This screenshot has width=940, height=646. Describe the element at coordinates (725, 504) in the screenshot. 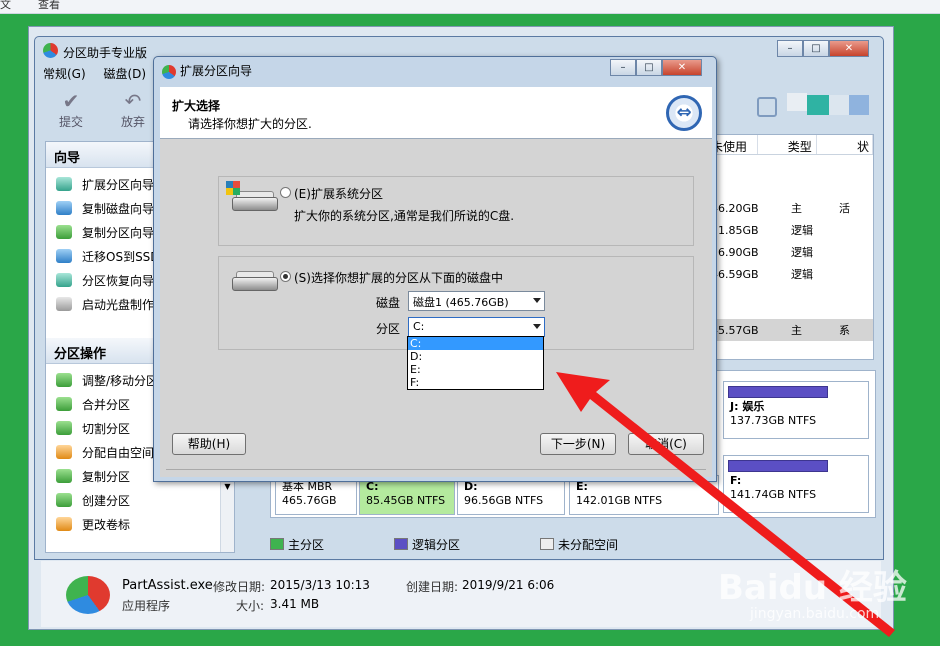

I see `red-annotation-arrow` at that location.